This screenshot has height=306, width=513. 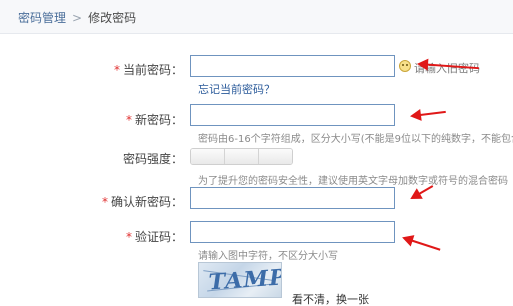 I want to click on breadcrumb-bar: 密码管理 > 修改密码, so click(x=256, y=17).